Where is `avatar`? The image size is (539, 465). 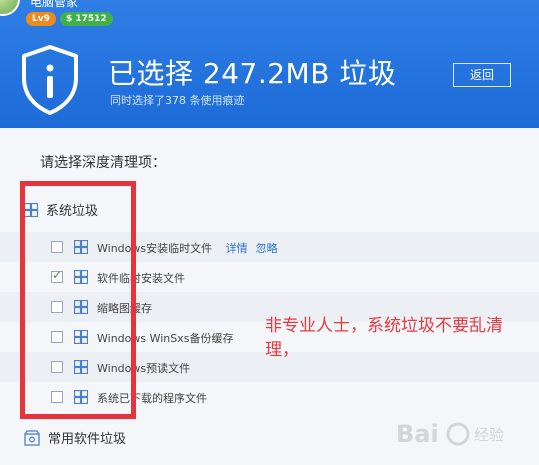
avatar is located at coordinates (10, 8).